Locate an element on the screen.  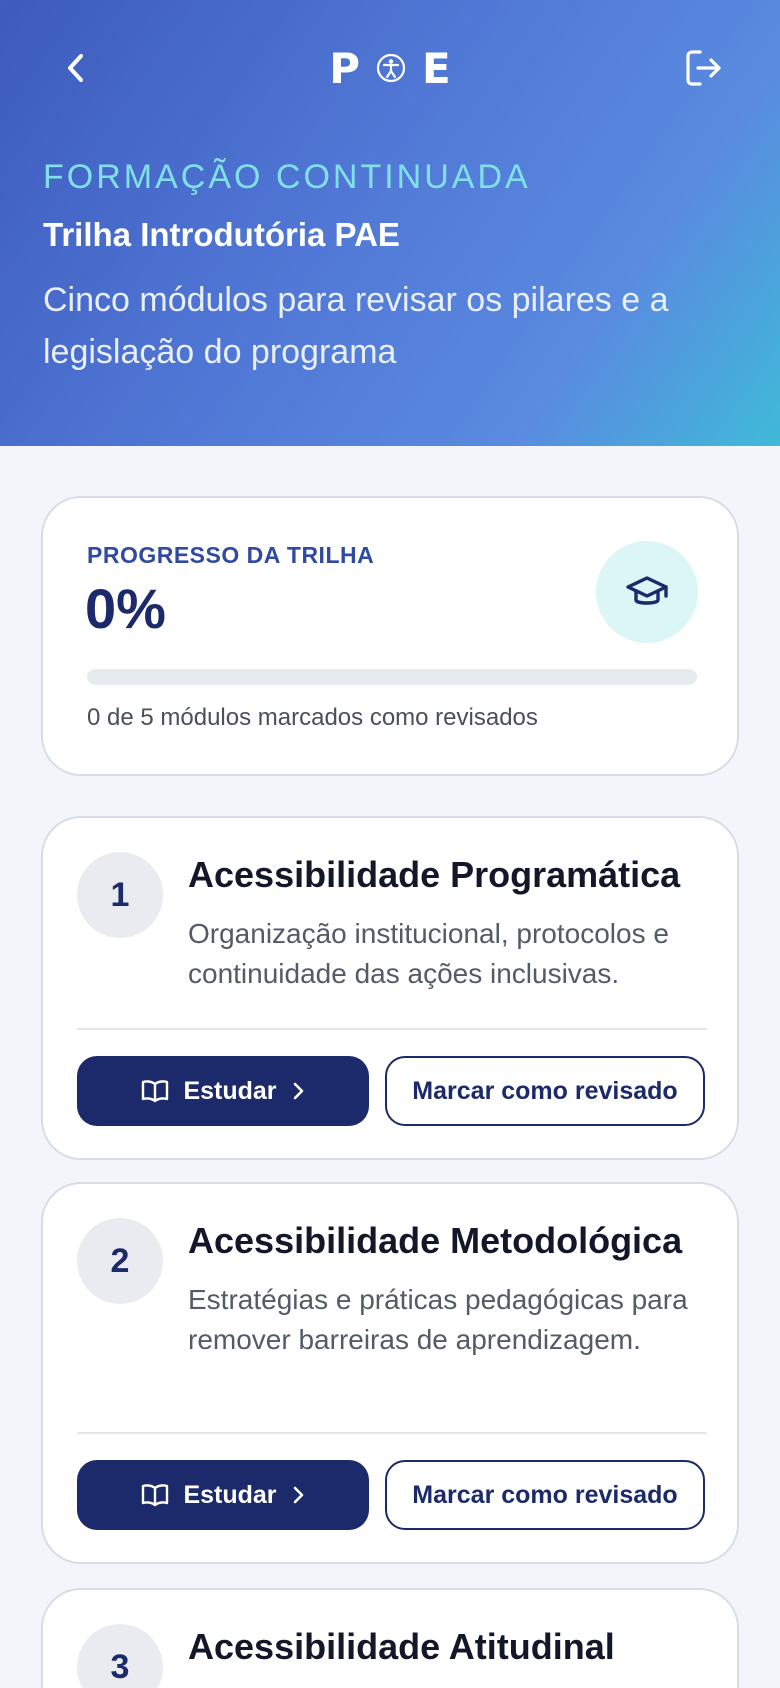
module-number: 2 is located at coordinates (120, 1261).